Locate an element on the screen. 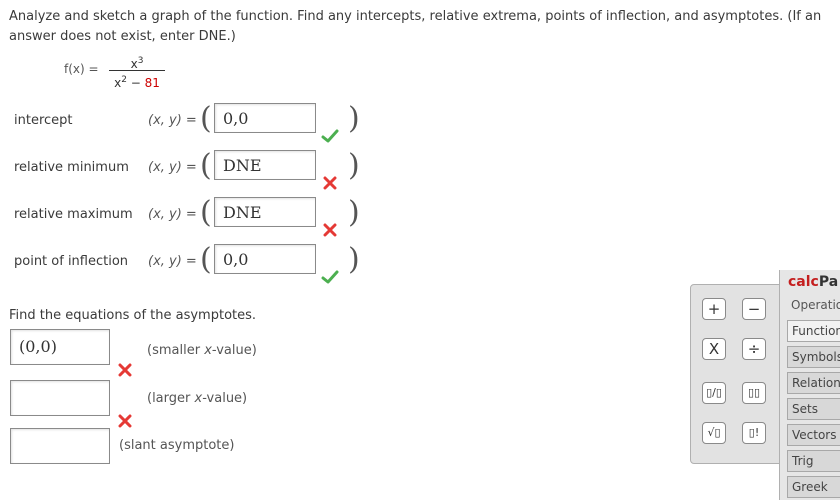  tab-trig: Trig is located at coordinates (813, 461).